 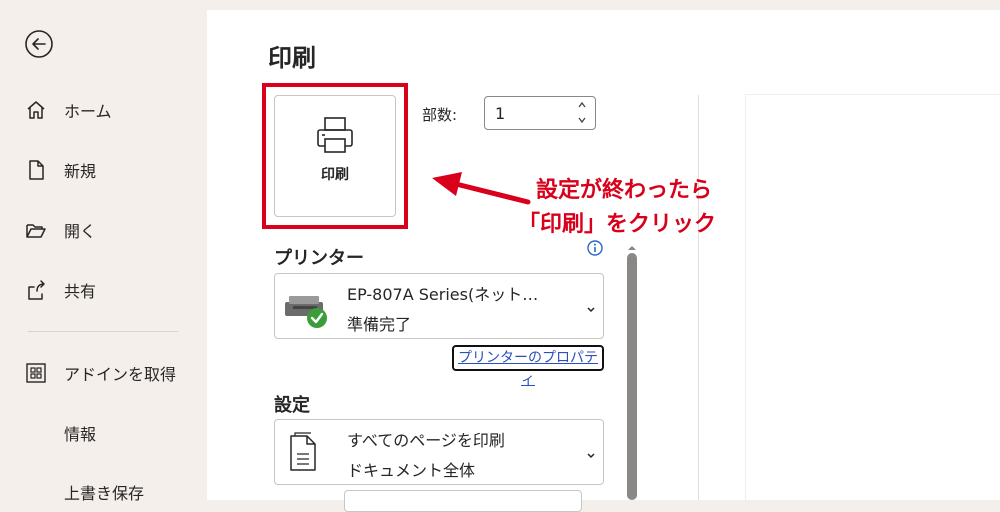 What do you see at coordinates (60, 290) in the screenshot?
I see `nav-item-share: 共有` at bounding box center [60, 290].